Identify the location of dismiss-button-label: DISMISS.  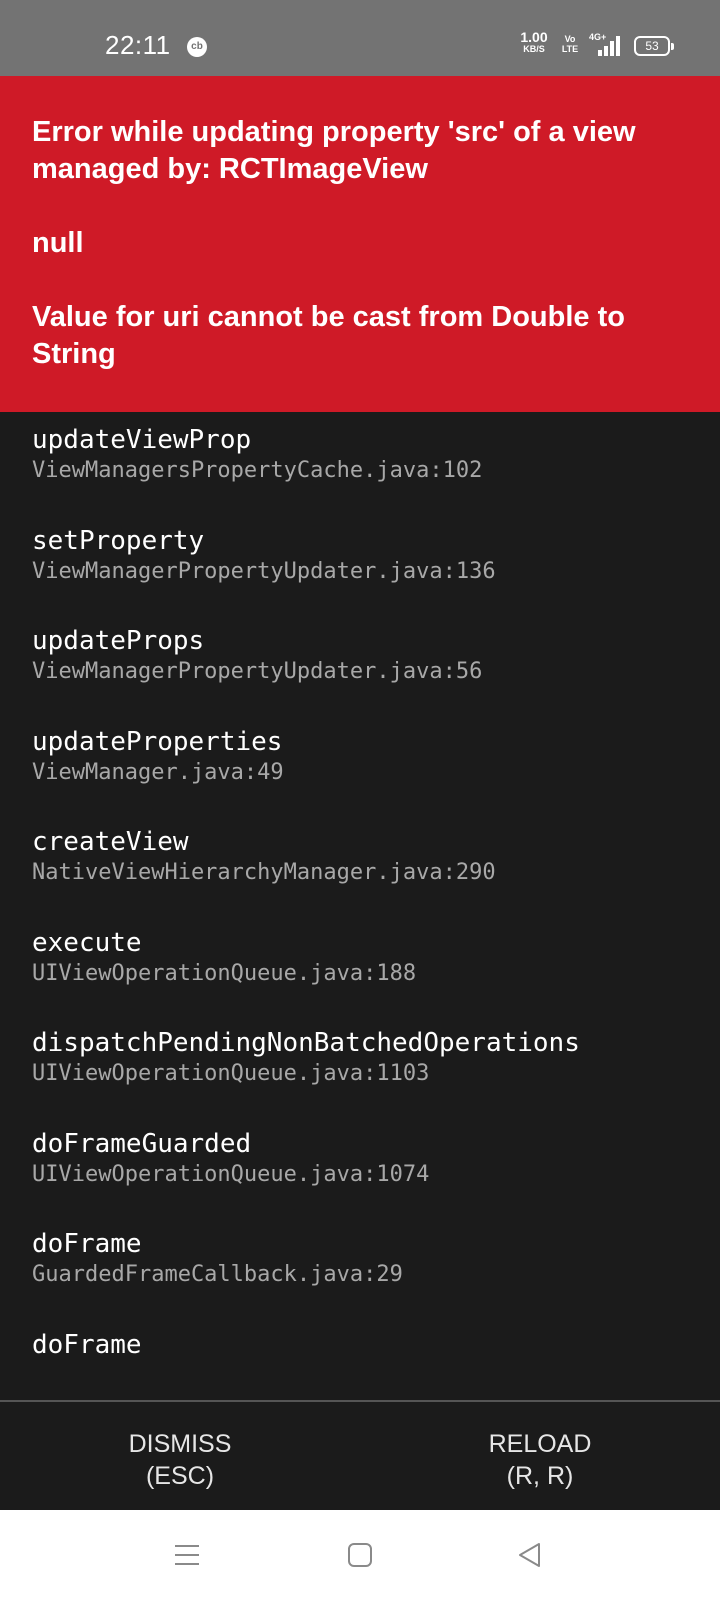
(180, 1444).